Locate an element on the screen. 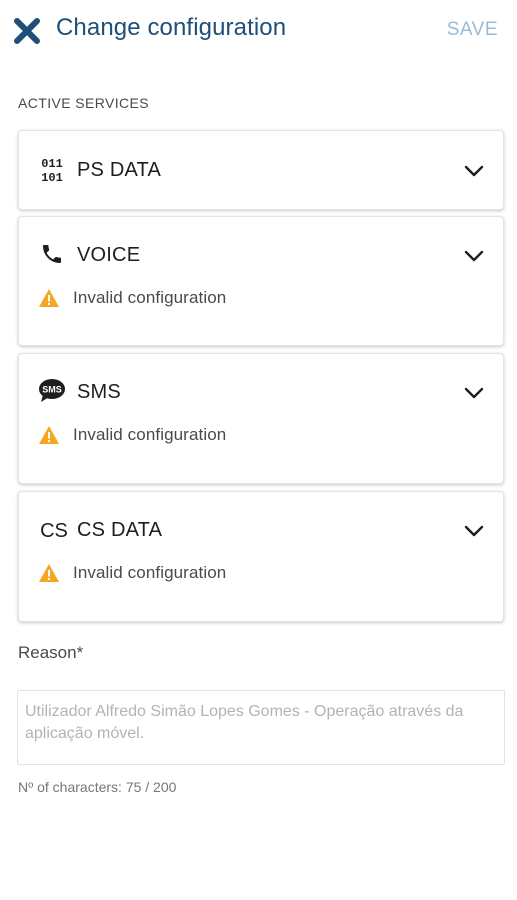 The width and height of the screenshot is (517, 900). binary-icon-bottom: 101 is located at coordinates (52, 178).